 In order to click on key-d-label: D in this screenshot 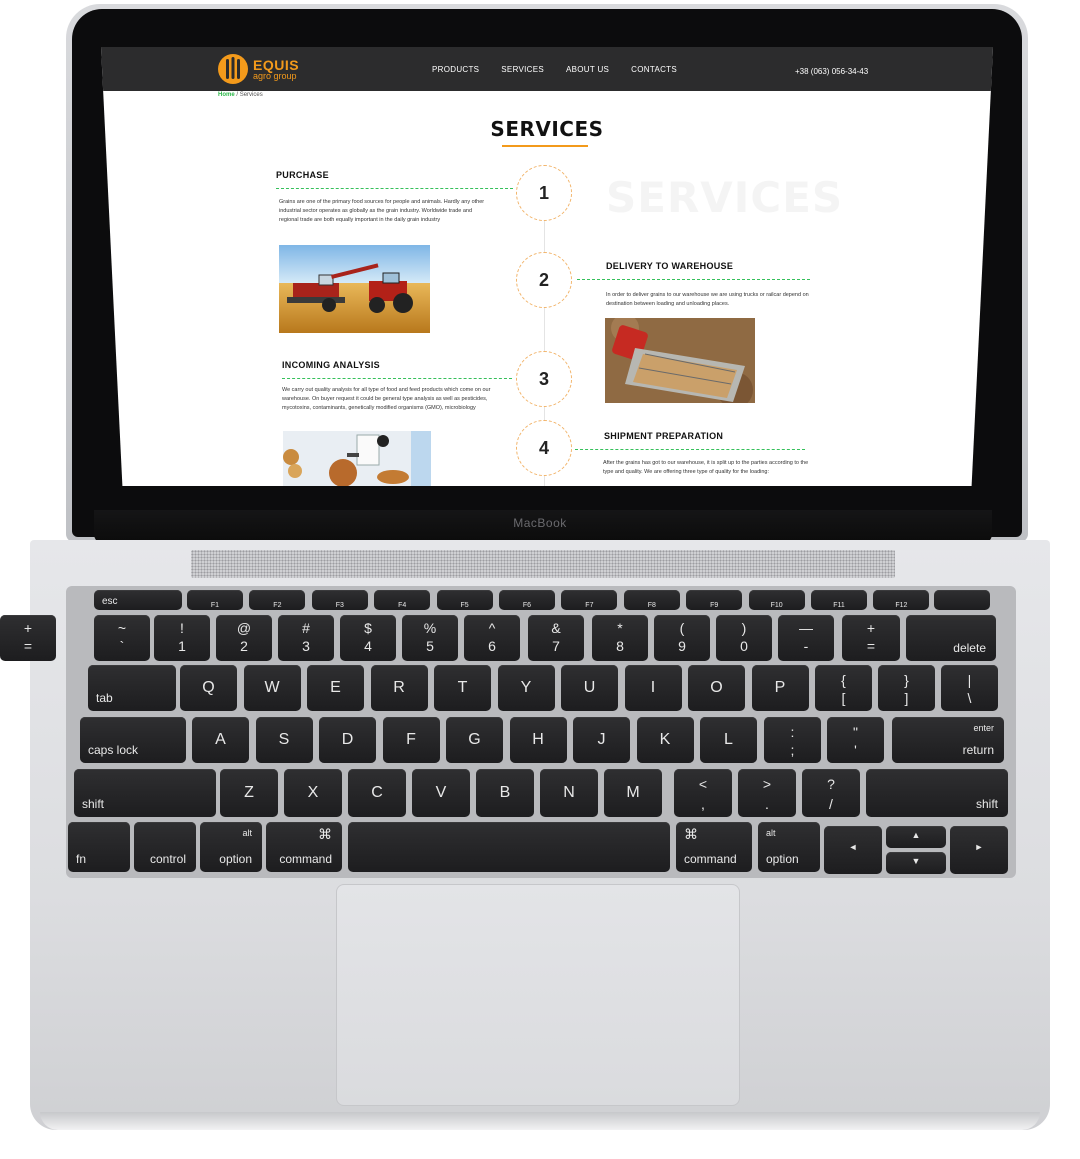, I will do `click(347, 739)`.